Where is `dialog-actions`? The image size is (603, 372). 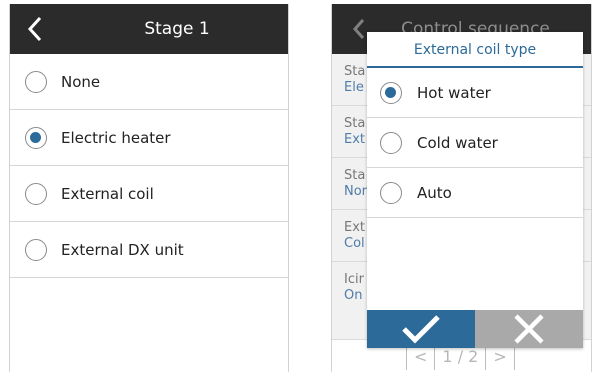
dialog-actions is located at coordinates (475, 329).